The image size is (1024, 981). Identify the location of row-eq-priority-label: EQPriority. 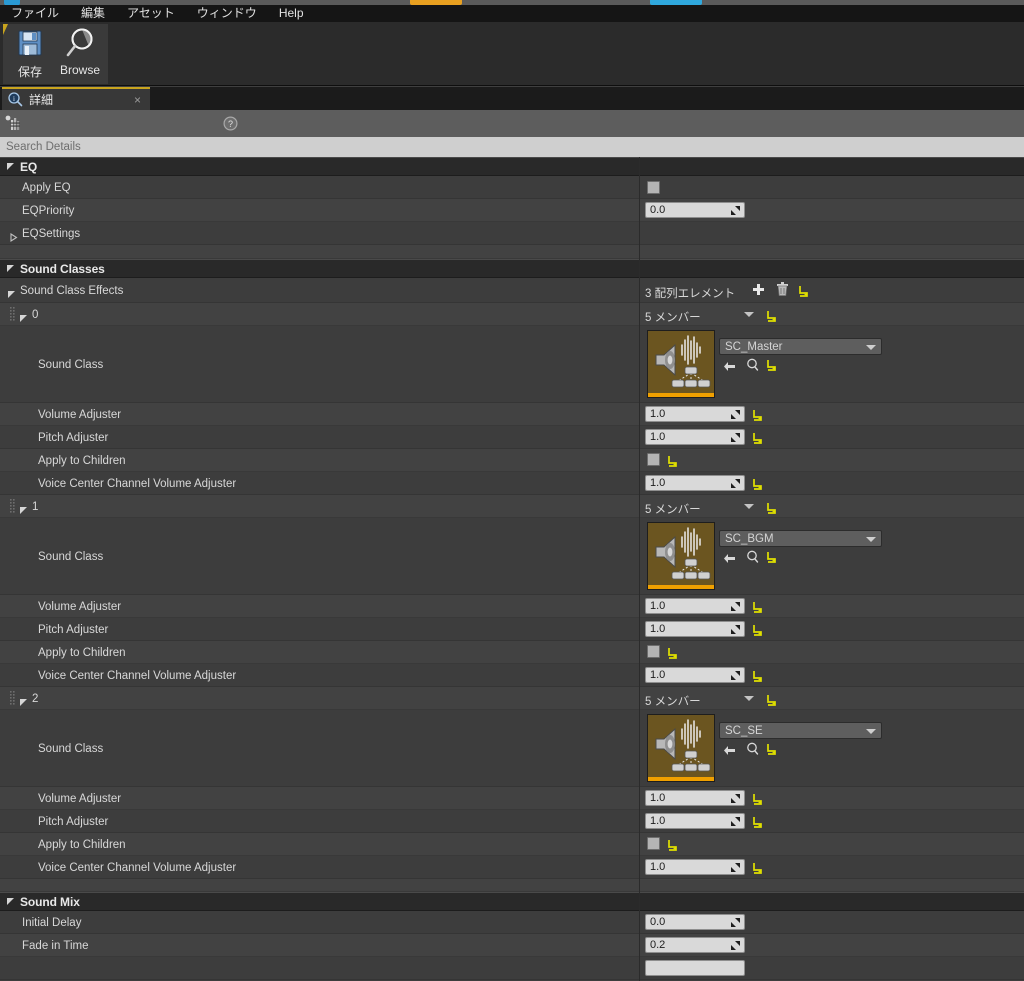
(48, 210).